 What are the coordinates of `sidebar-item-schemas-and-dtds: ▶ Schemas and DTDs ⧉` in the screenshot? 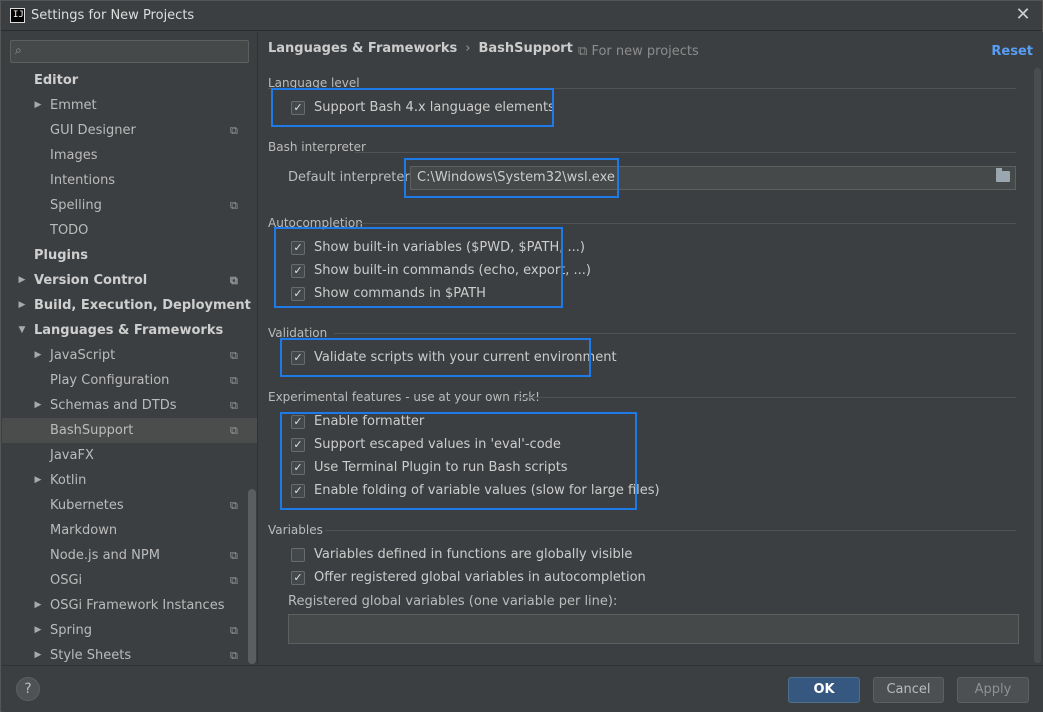 It's located at (129, 405).